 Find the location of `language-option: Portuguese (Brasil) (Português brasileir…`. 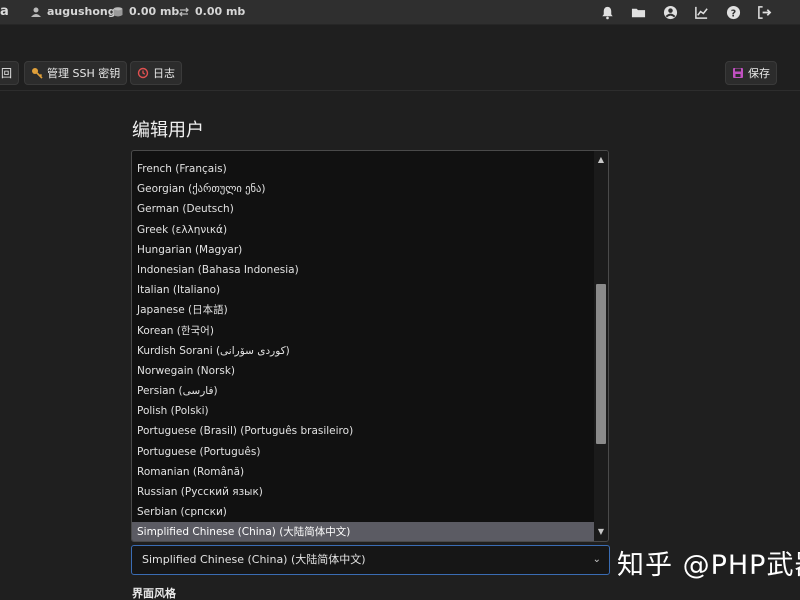

language-option: Portuguese (Brasil) (Português brasileir… is located at coordinates (370, 431).